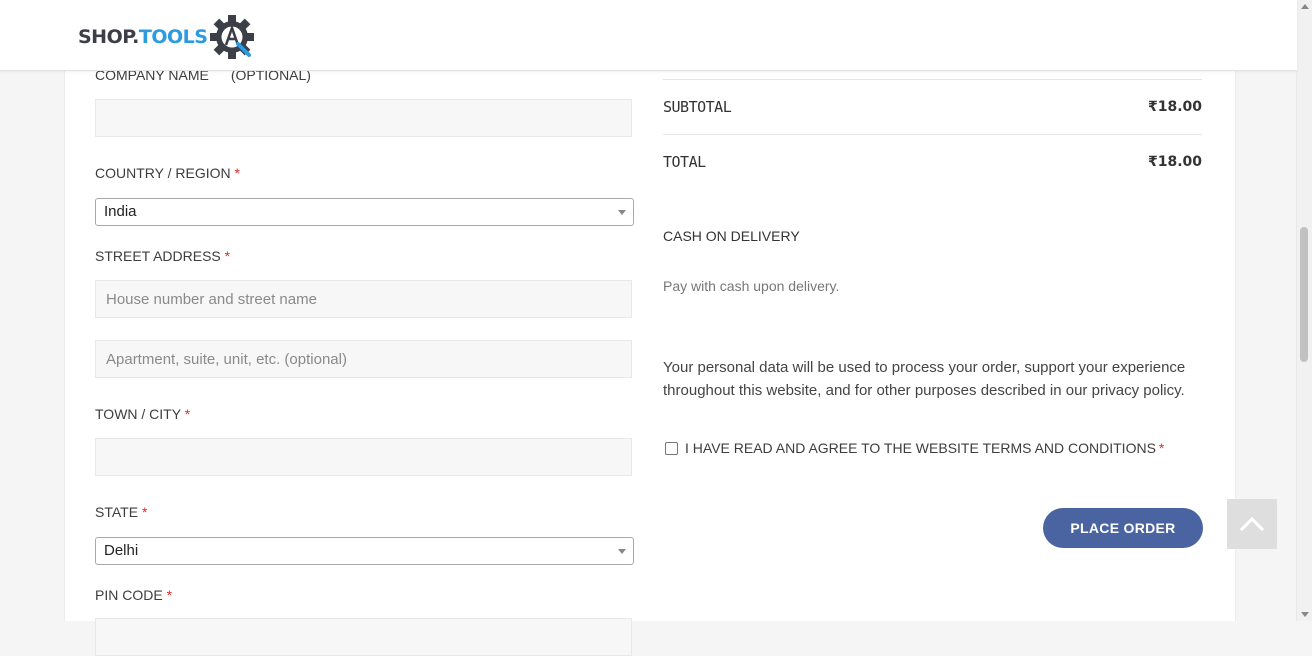 The image size is (1312, 656). What do you see at coordinates (363, 457) in the screenshot?
I see `town-city-input` at bounding box center [363, 457].